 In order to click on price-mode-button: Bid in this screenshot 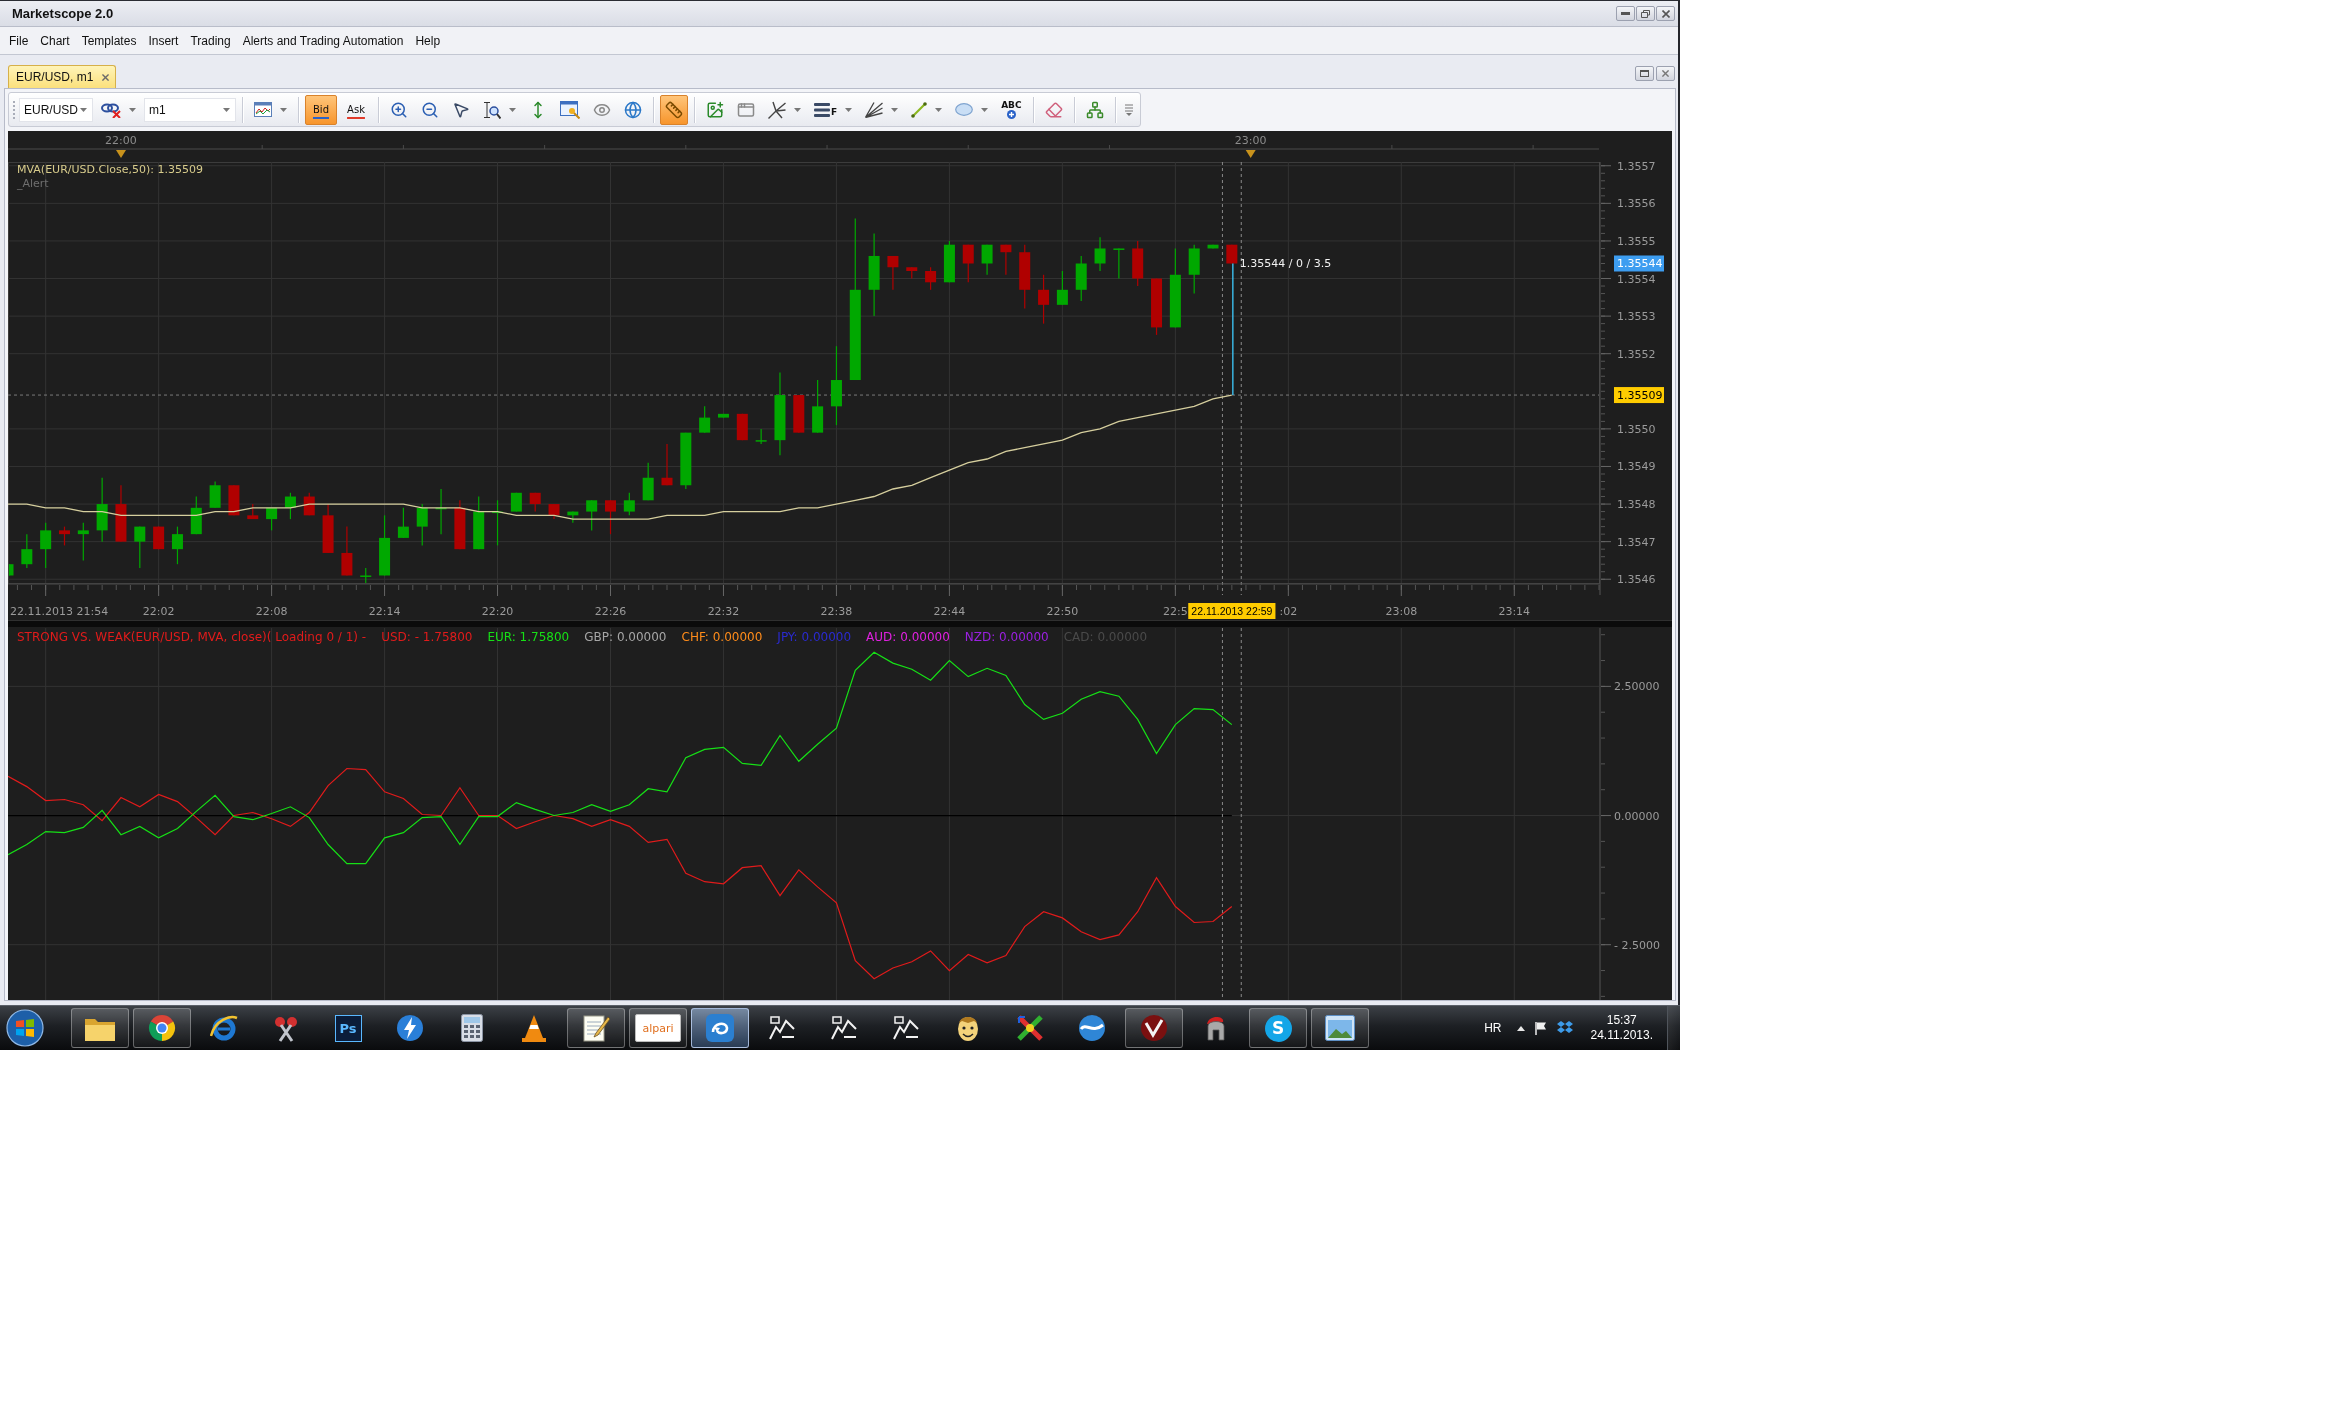, I will do `click(321, 109)`.